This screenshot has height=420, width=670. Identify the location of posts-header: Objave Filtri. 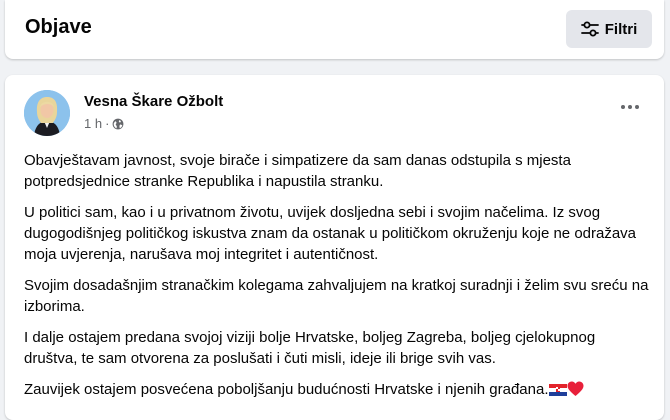
(334, 29).